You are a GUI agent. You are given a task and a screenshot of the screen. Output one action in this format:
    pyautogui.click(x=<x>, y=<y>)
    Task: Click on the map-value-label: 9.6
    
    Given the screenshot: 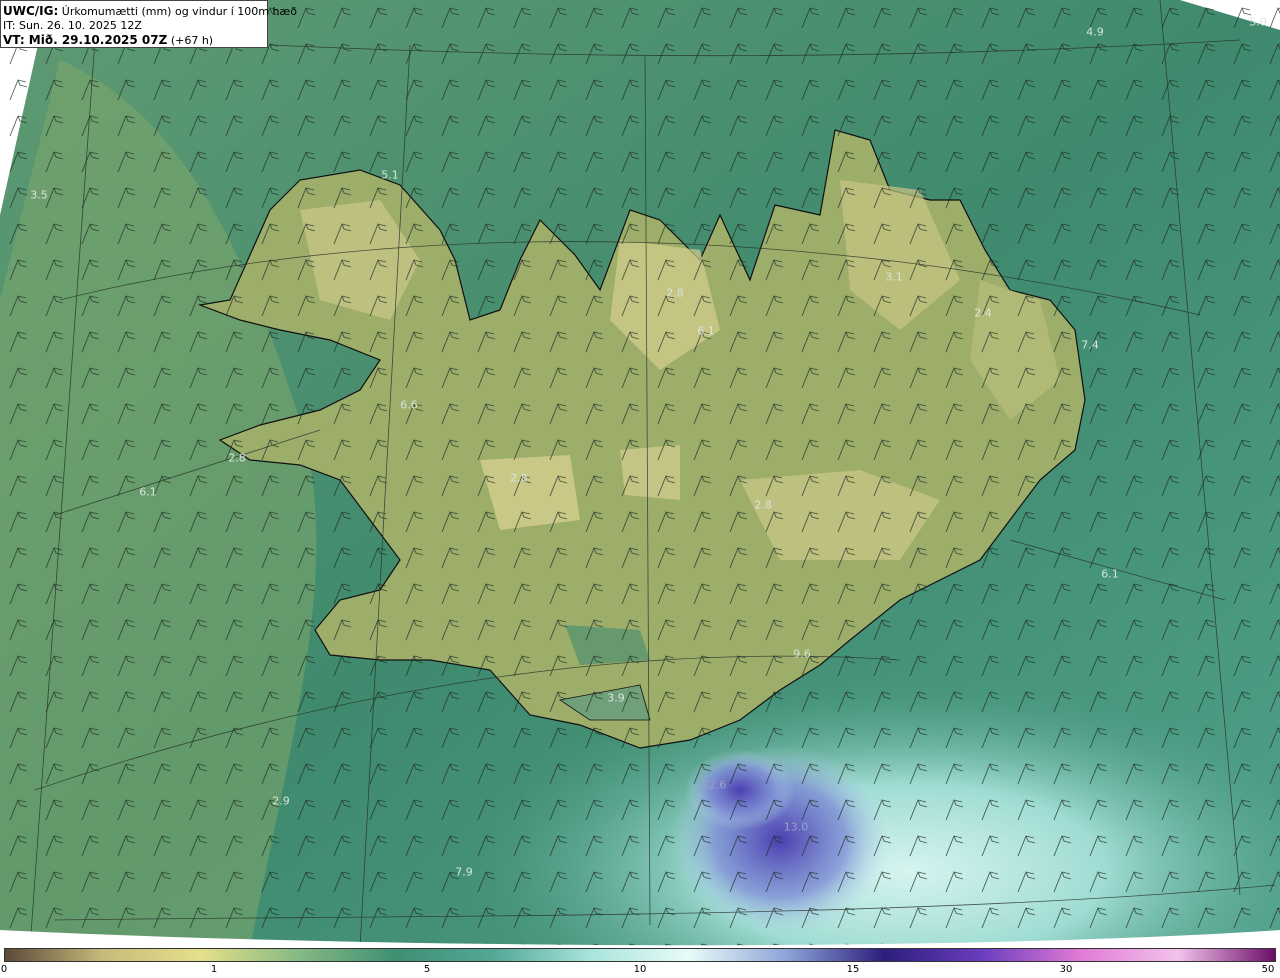 What is the action you would take?
    pyautogui.click(x=802, y=654)
    